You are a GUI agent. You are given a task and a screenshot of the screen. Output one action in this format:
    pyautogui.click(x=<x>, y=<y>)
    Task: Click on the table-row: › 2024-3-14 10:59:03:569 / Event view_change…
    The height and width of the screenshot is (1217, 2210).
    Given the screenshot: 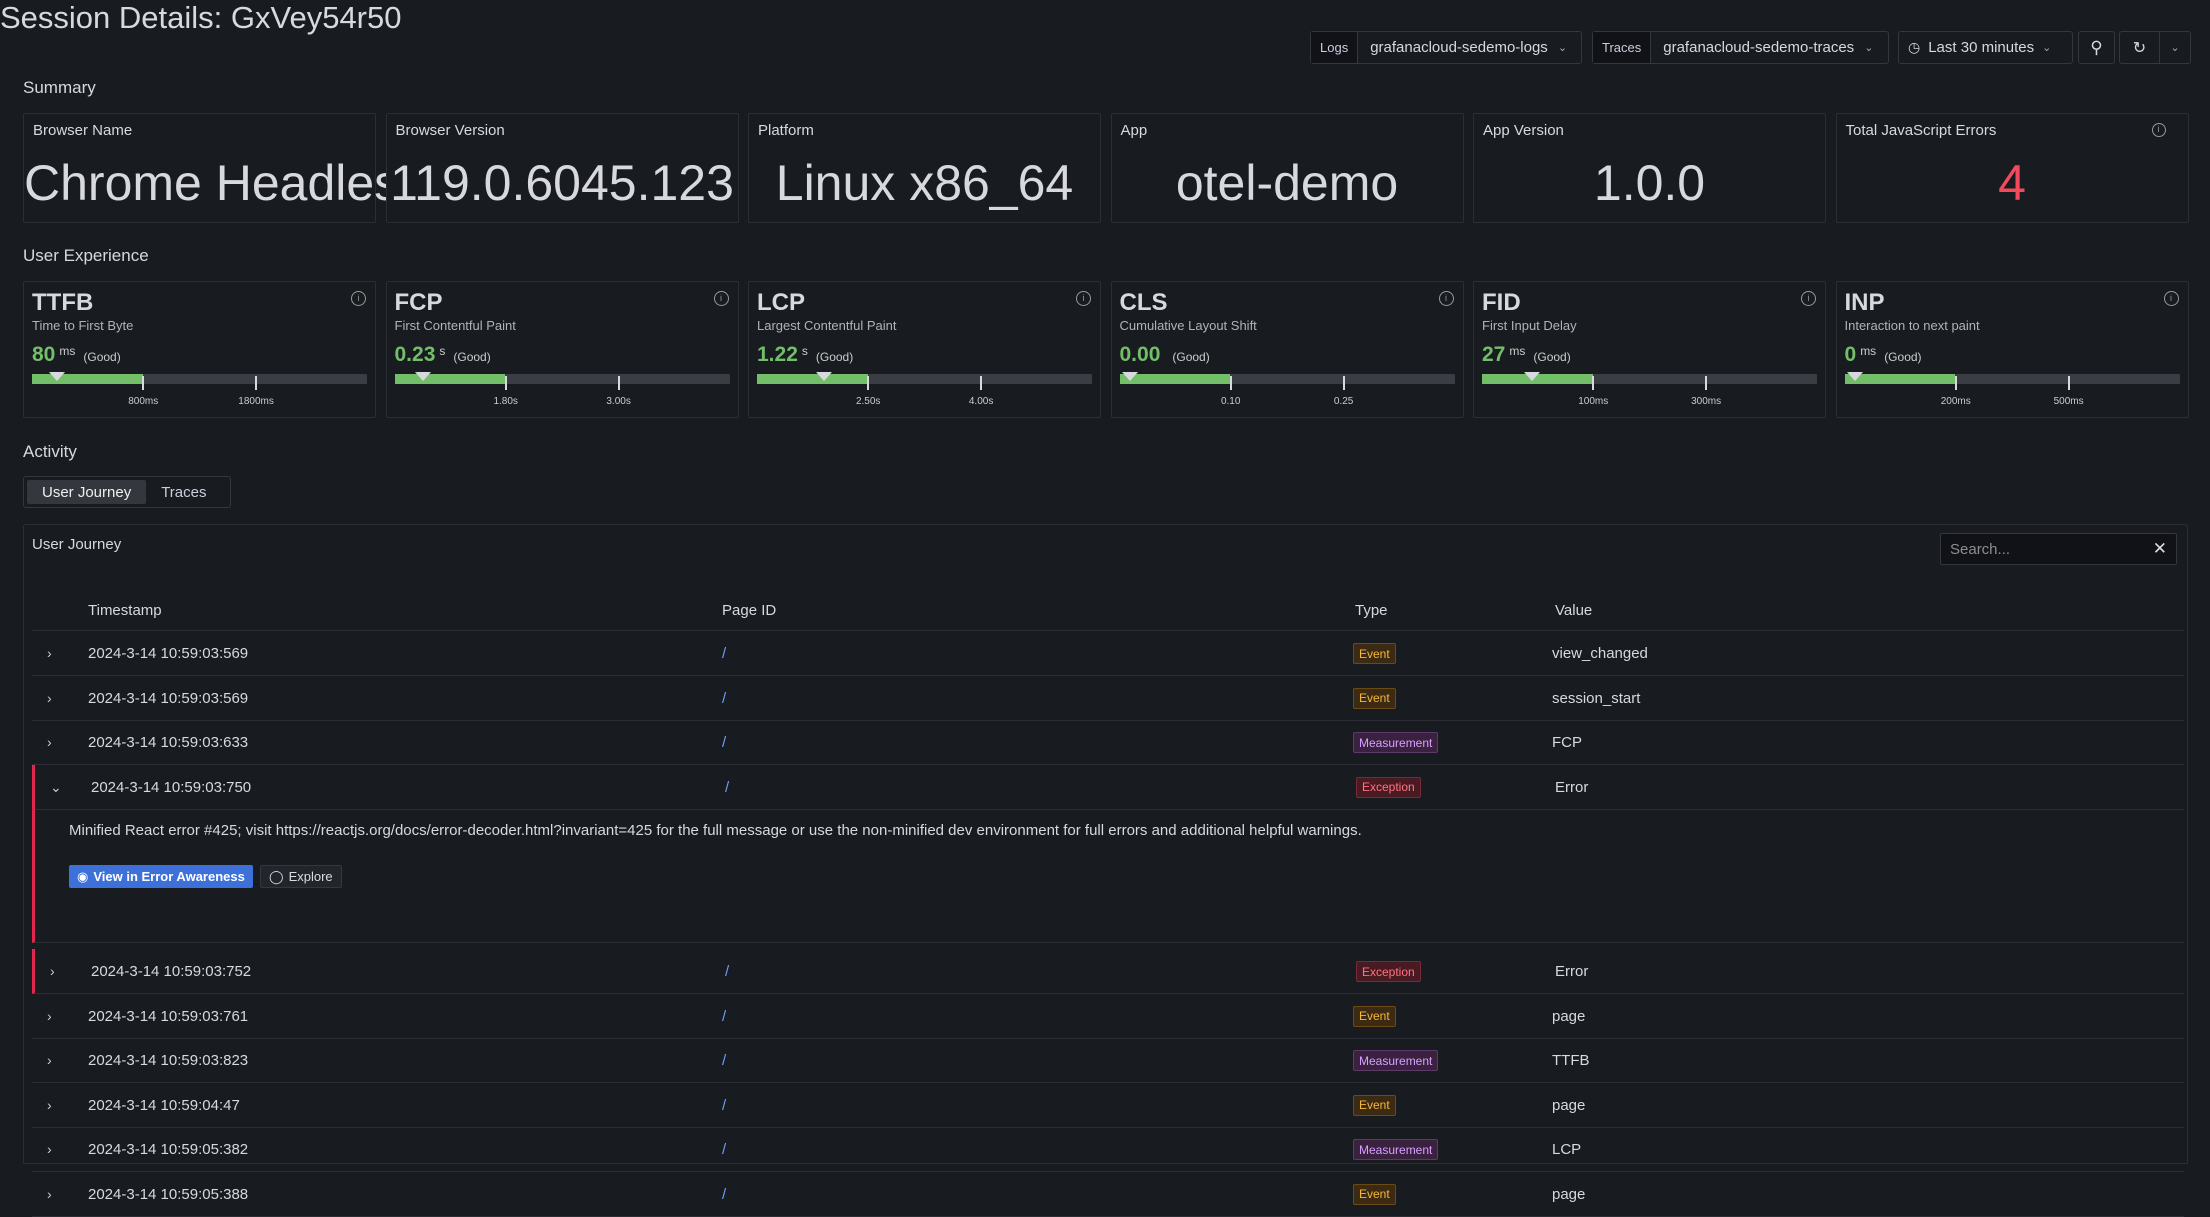 What is the action you would take?
    pyautogui.click(x=1108, y=653)
    